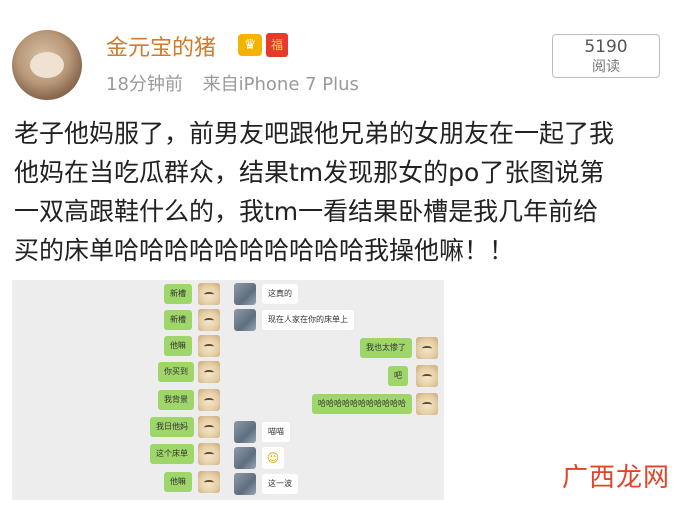 This screenshot has height=508, width=700. I want to click on username: 金元宝的猪, so click(161, 46).